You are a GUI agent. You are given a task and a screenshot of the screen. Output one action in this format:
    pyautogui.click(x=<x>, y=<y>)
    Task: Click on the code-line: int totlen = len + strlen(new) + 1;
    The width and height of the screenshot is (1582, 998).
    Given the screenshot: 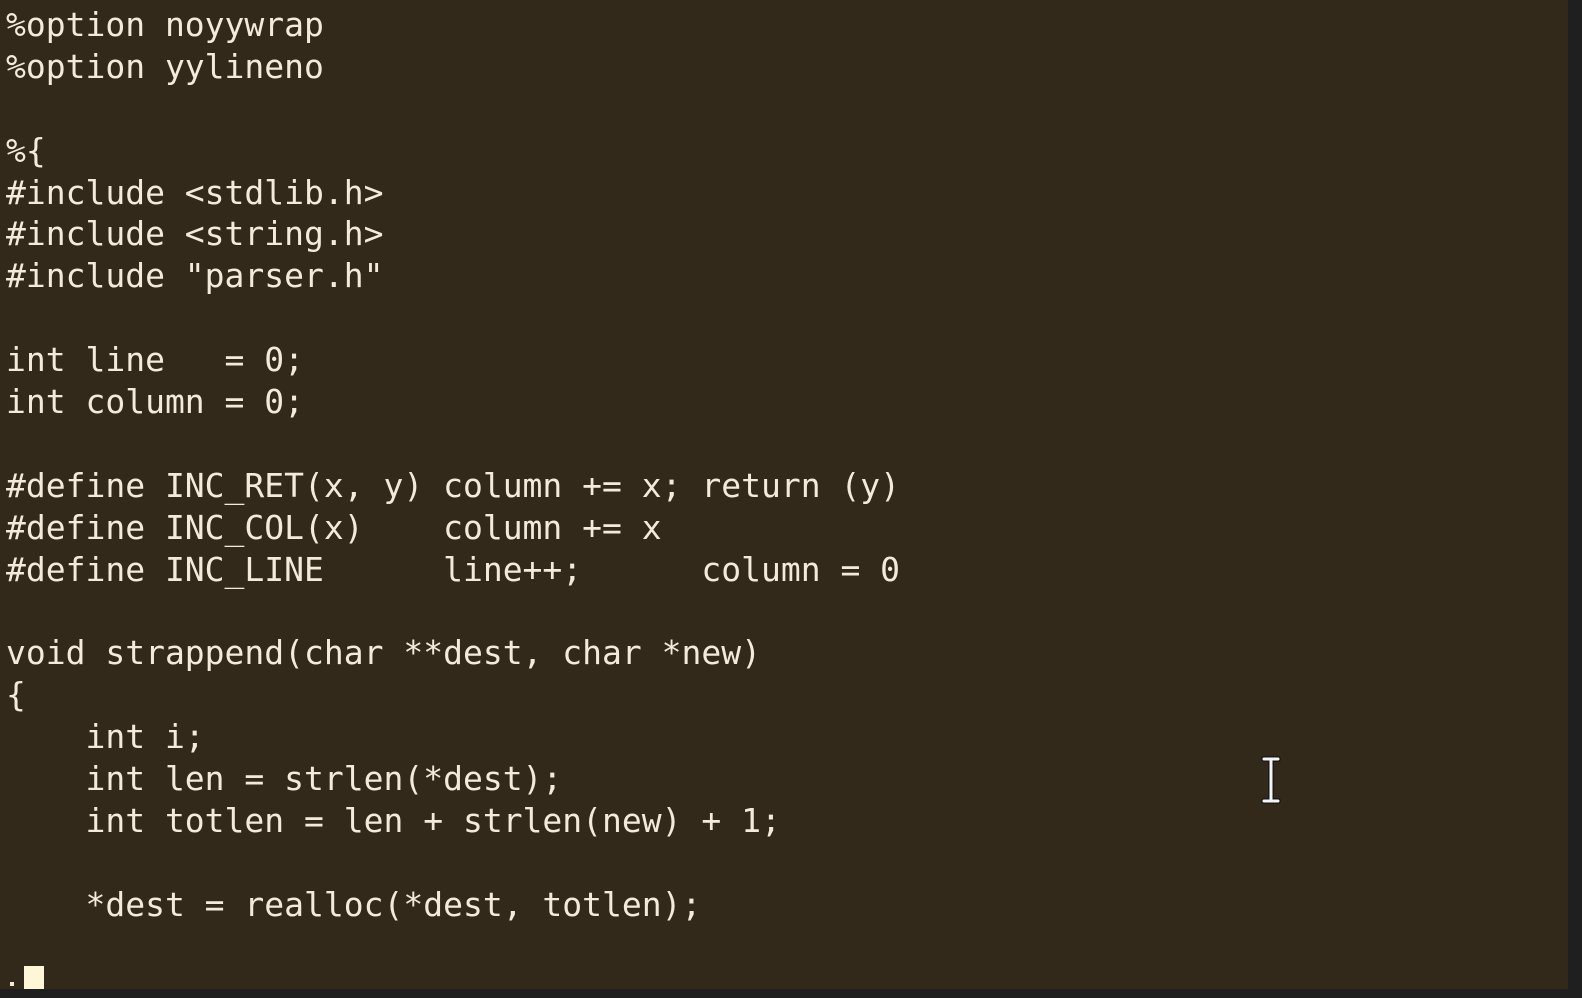 What is the action you would take?
    pyautogui.click(x=393, y=820)
    